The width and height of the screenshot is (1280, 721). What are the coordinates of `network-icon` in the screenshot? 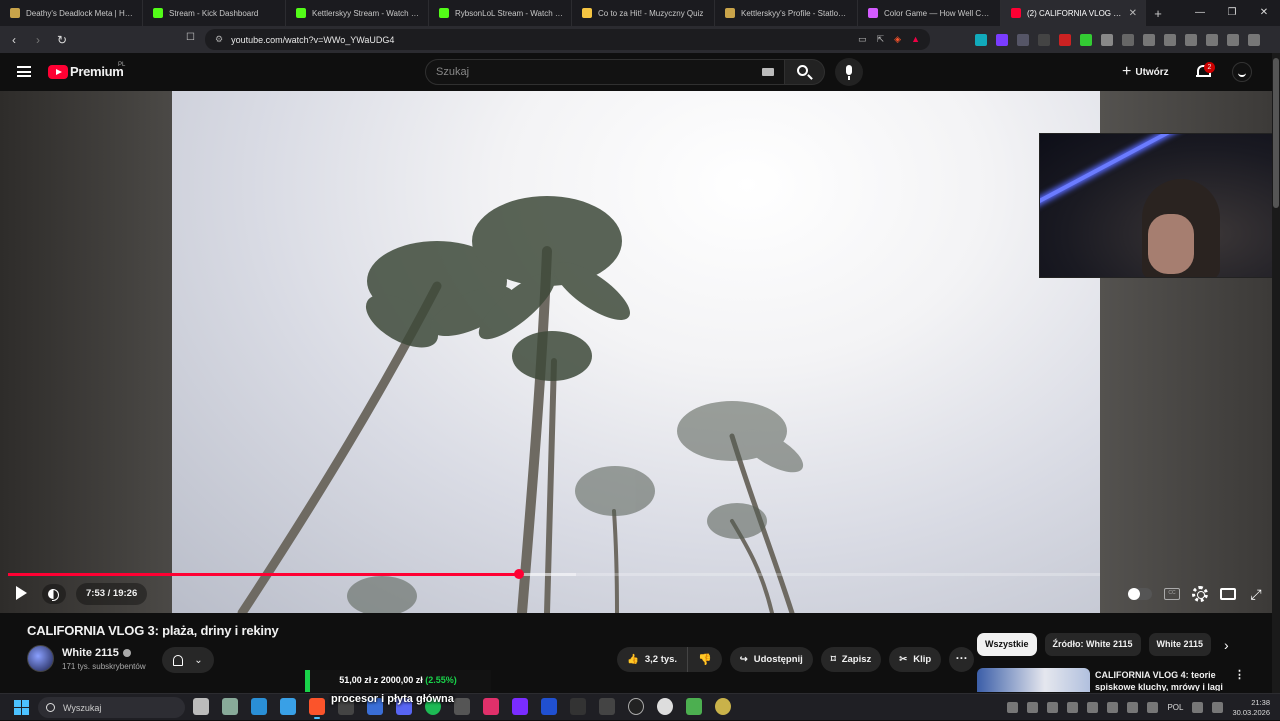 It's located at (1198, 707).